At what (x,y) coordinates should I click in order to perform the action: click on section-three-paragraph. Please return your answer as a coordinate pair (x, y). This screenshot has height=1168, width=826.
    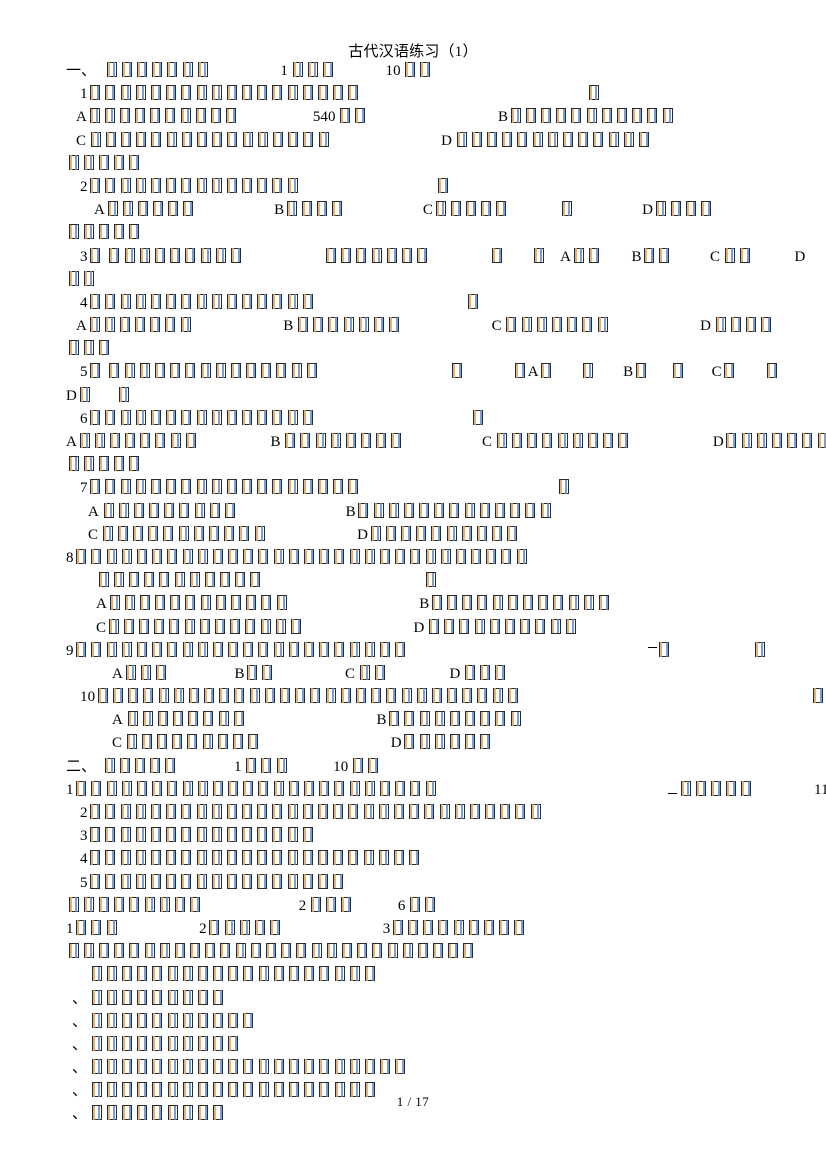
    Looking at the image, I should click on (446, 952).